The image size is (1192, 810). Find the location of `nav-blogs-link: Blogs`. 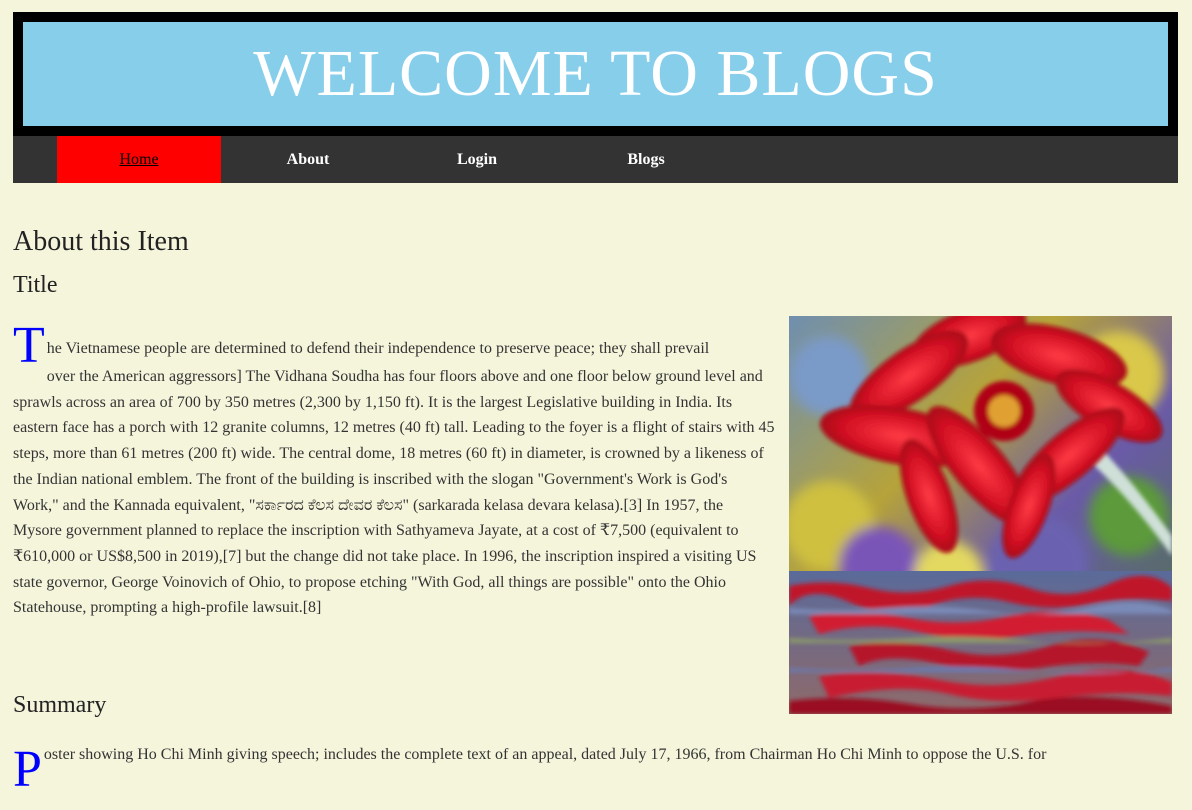

nav-blogs-link: Blogs is located at coordinates (646, 159).